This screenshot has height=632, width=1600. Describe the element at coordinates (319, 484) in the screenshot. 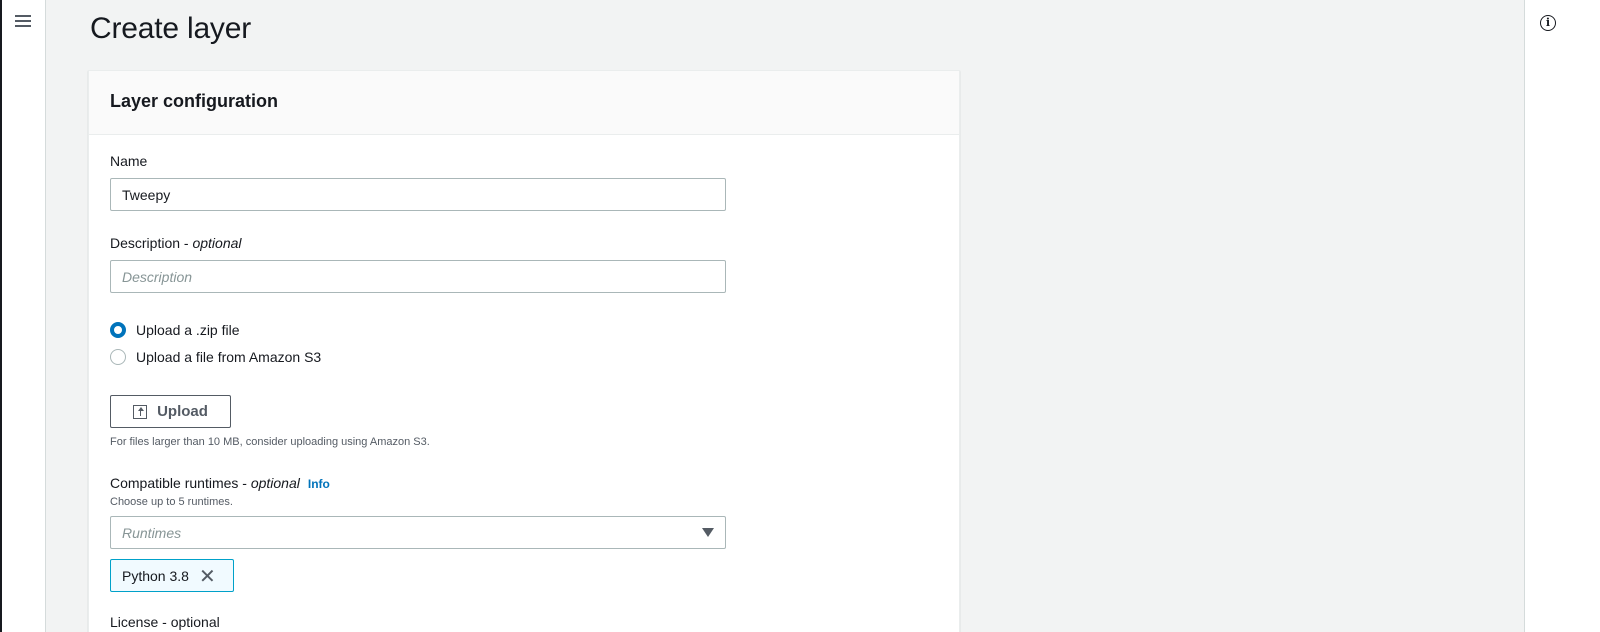

I see `runtimes-info-link: Info` at that location.